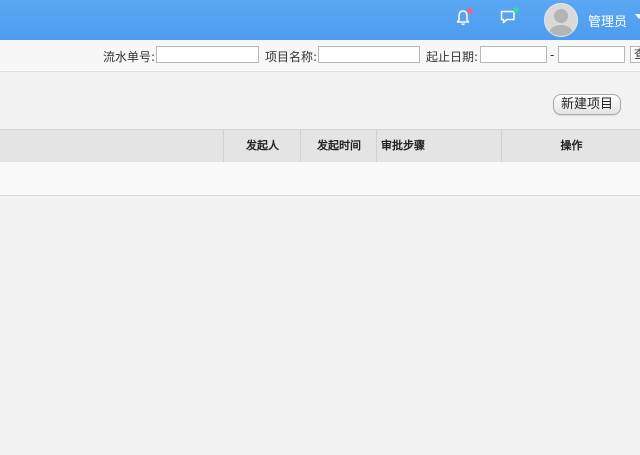  I want to click on query-button: 查, so click(635, 54).